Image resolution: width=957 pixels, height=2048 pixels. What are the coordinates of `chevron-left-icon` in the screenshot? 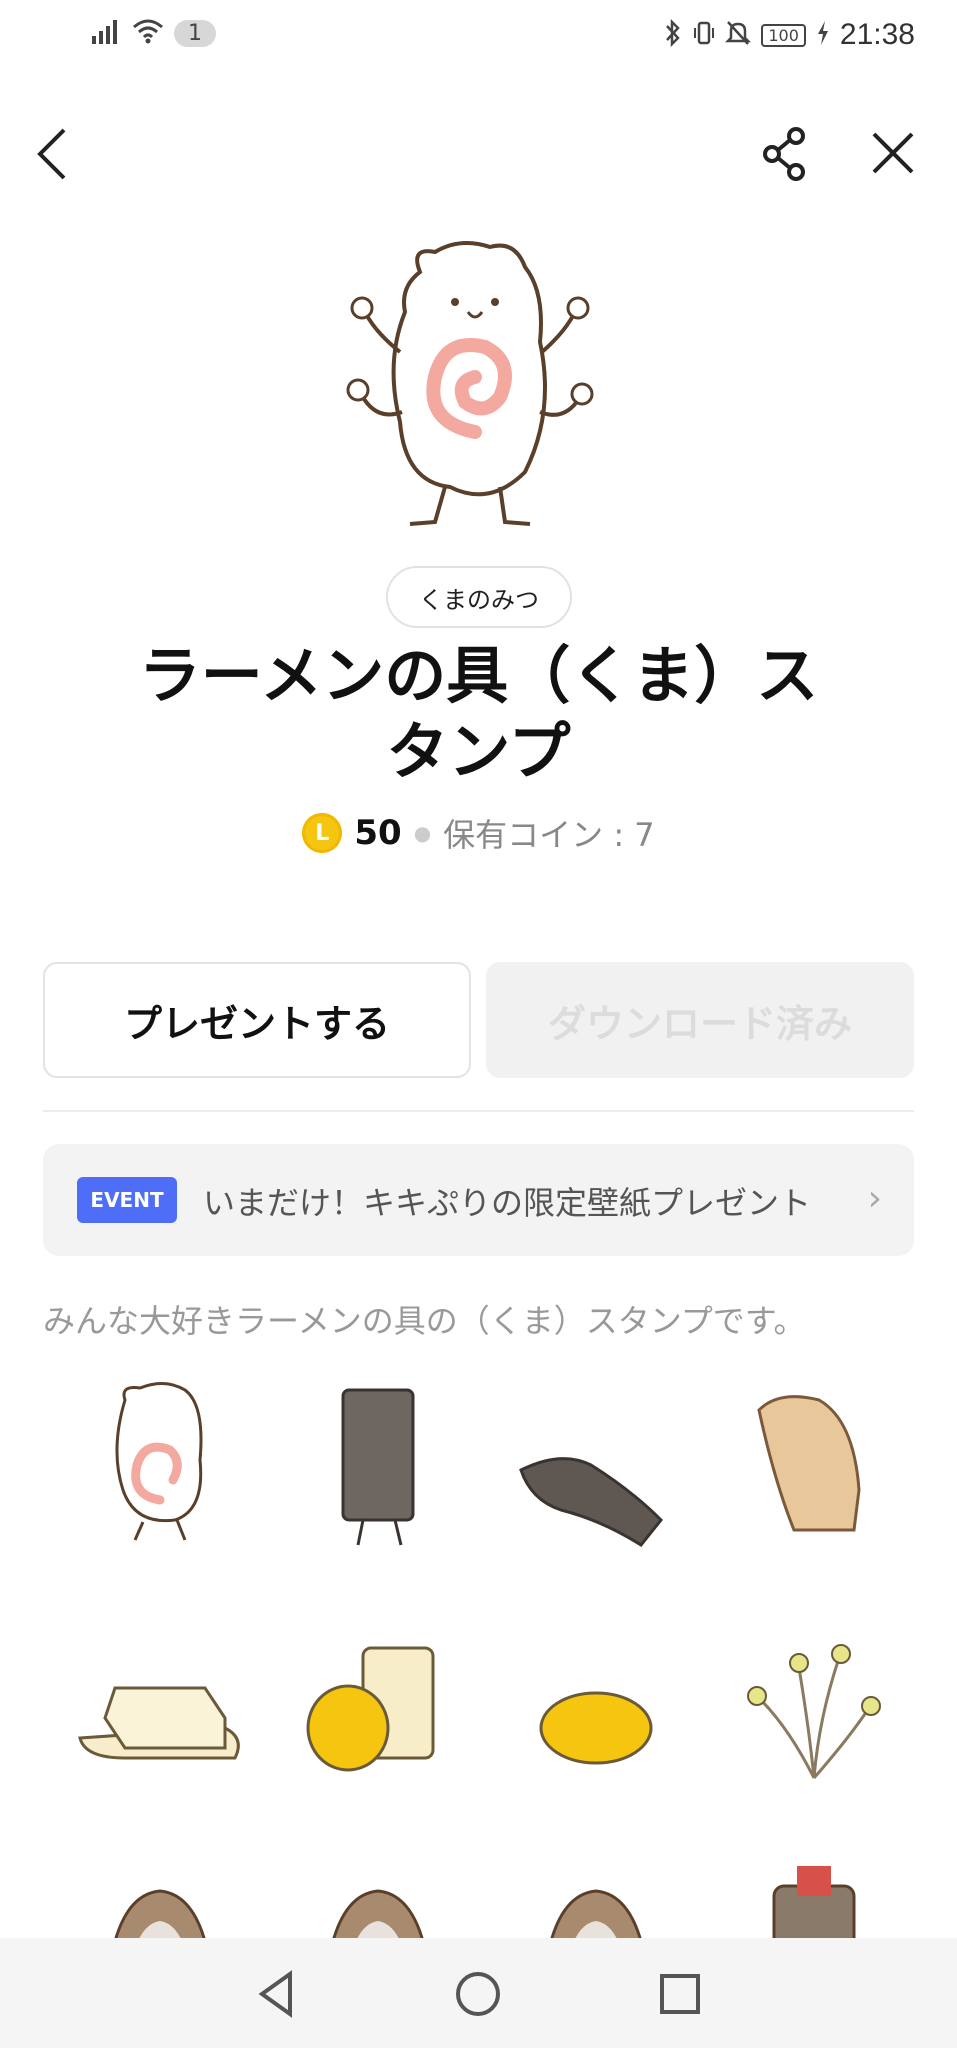 It's located at (51, 154).